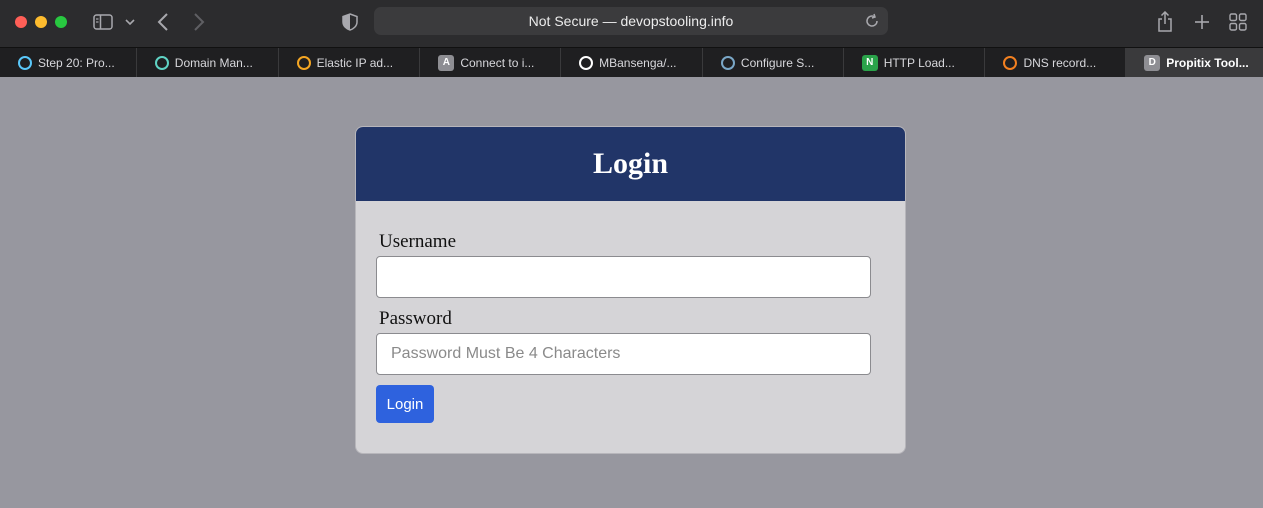 The height and width of the screenshot is (508, 1263). I want to click on username-input, so click(623, 277).